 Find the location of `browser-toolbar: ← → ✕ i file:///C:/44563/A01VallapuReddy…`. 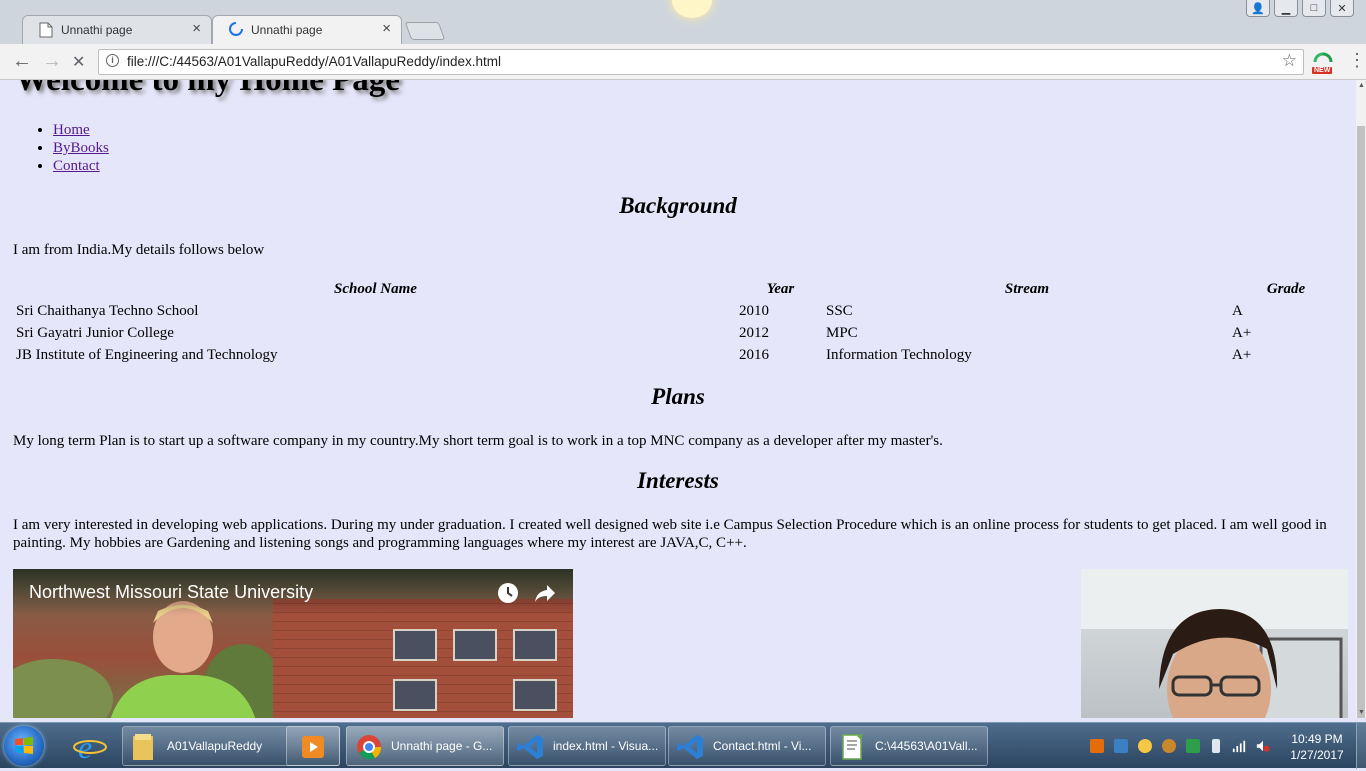

browser-toolbar: ← → ✕ i file:///C:/44563/A01VallapuReddy… is located at coordinates (683, 62).